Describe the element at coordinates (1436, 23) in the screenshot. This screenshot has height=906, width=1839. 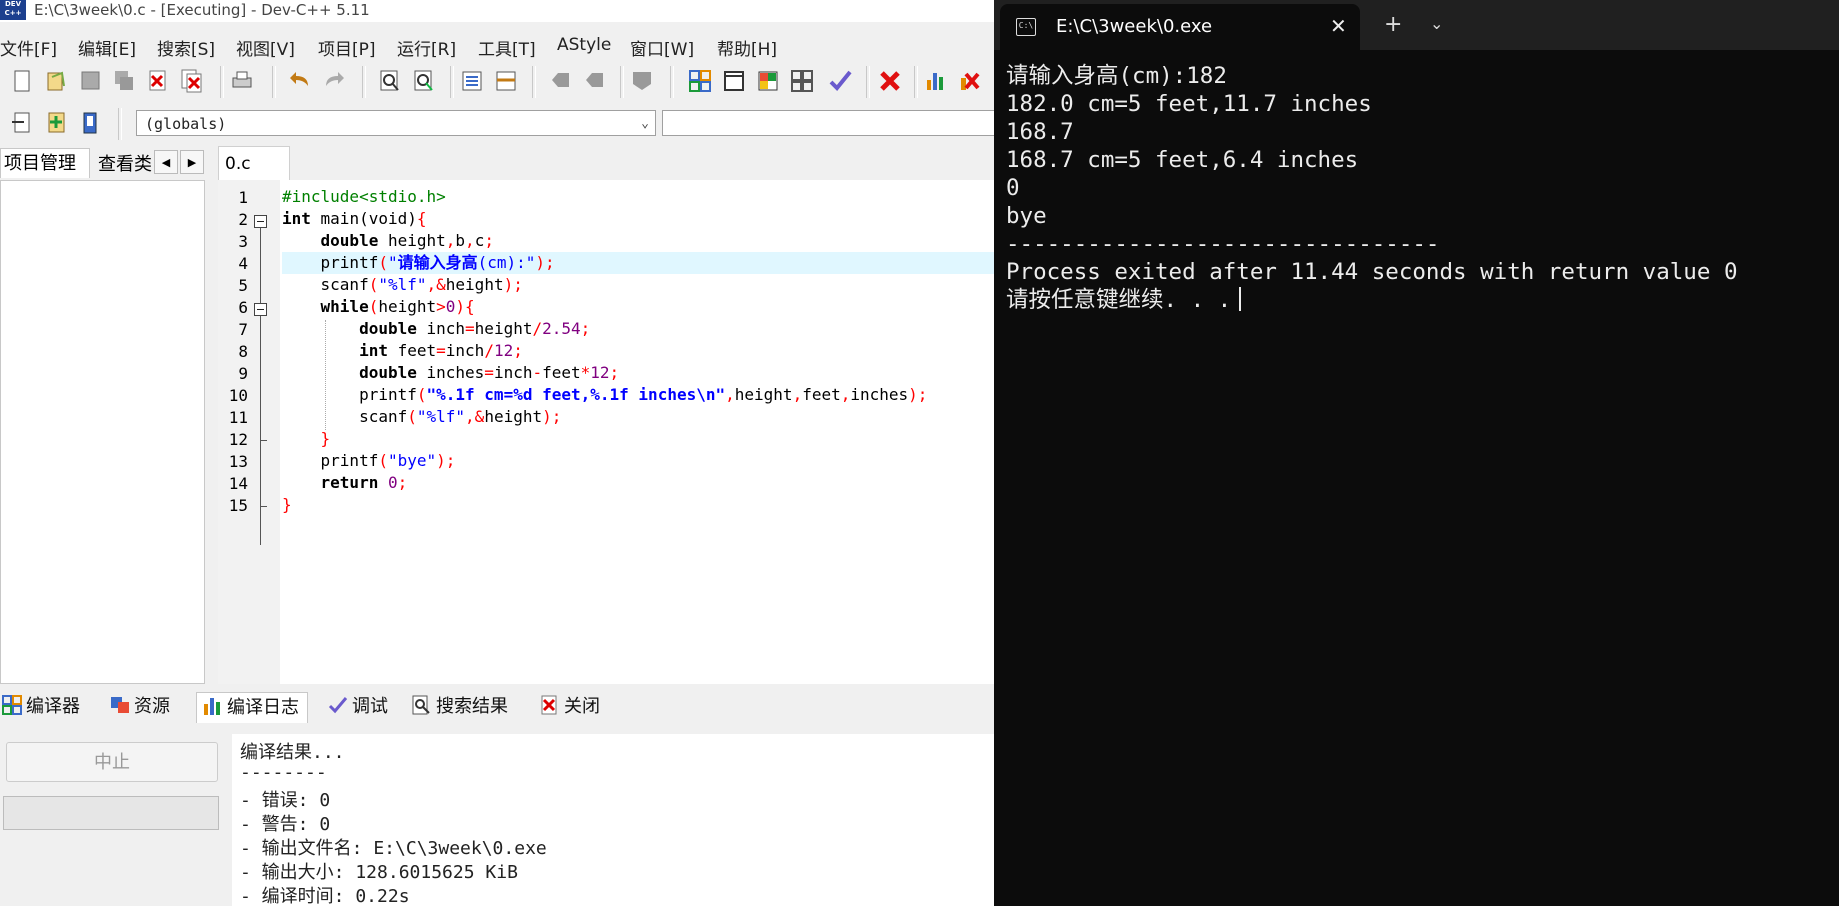
I see `chevron-down-icon: ⌄` at that location.